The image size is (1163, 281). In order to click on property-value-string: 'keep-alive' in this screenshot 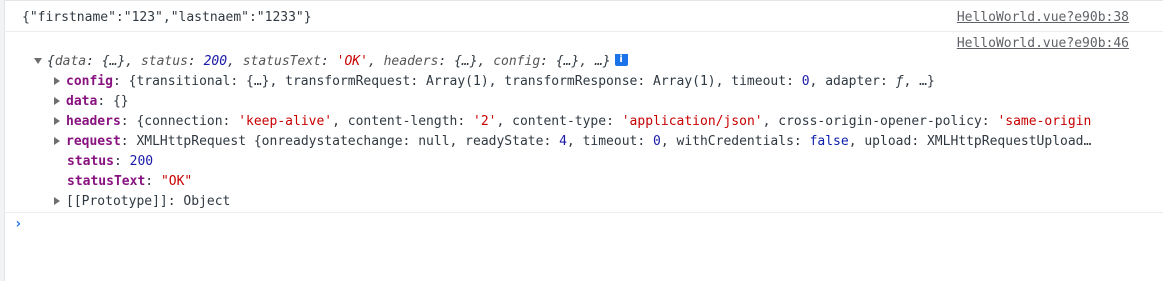, I will do `click(285, 121)`.